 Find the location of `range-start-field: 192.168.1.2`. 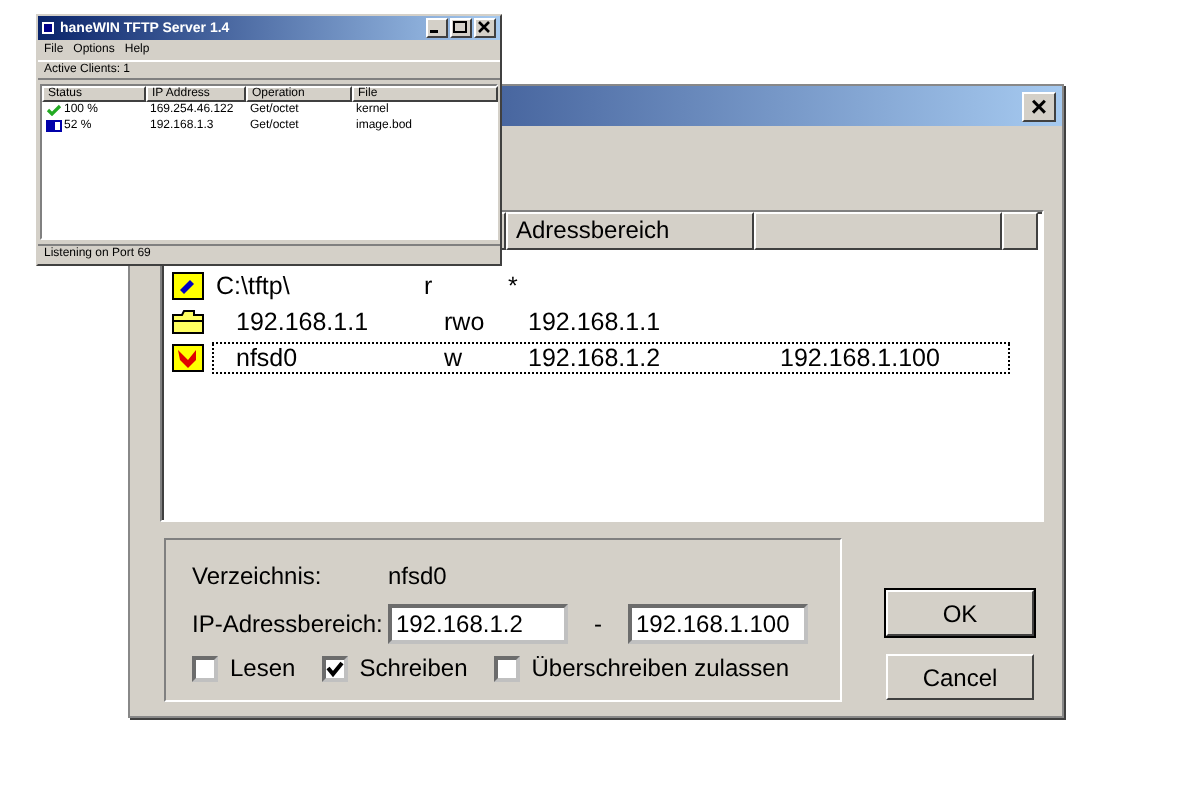

range-start-field: 192.168.1.2 is located at coordinates (478, 624).